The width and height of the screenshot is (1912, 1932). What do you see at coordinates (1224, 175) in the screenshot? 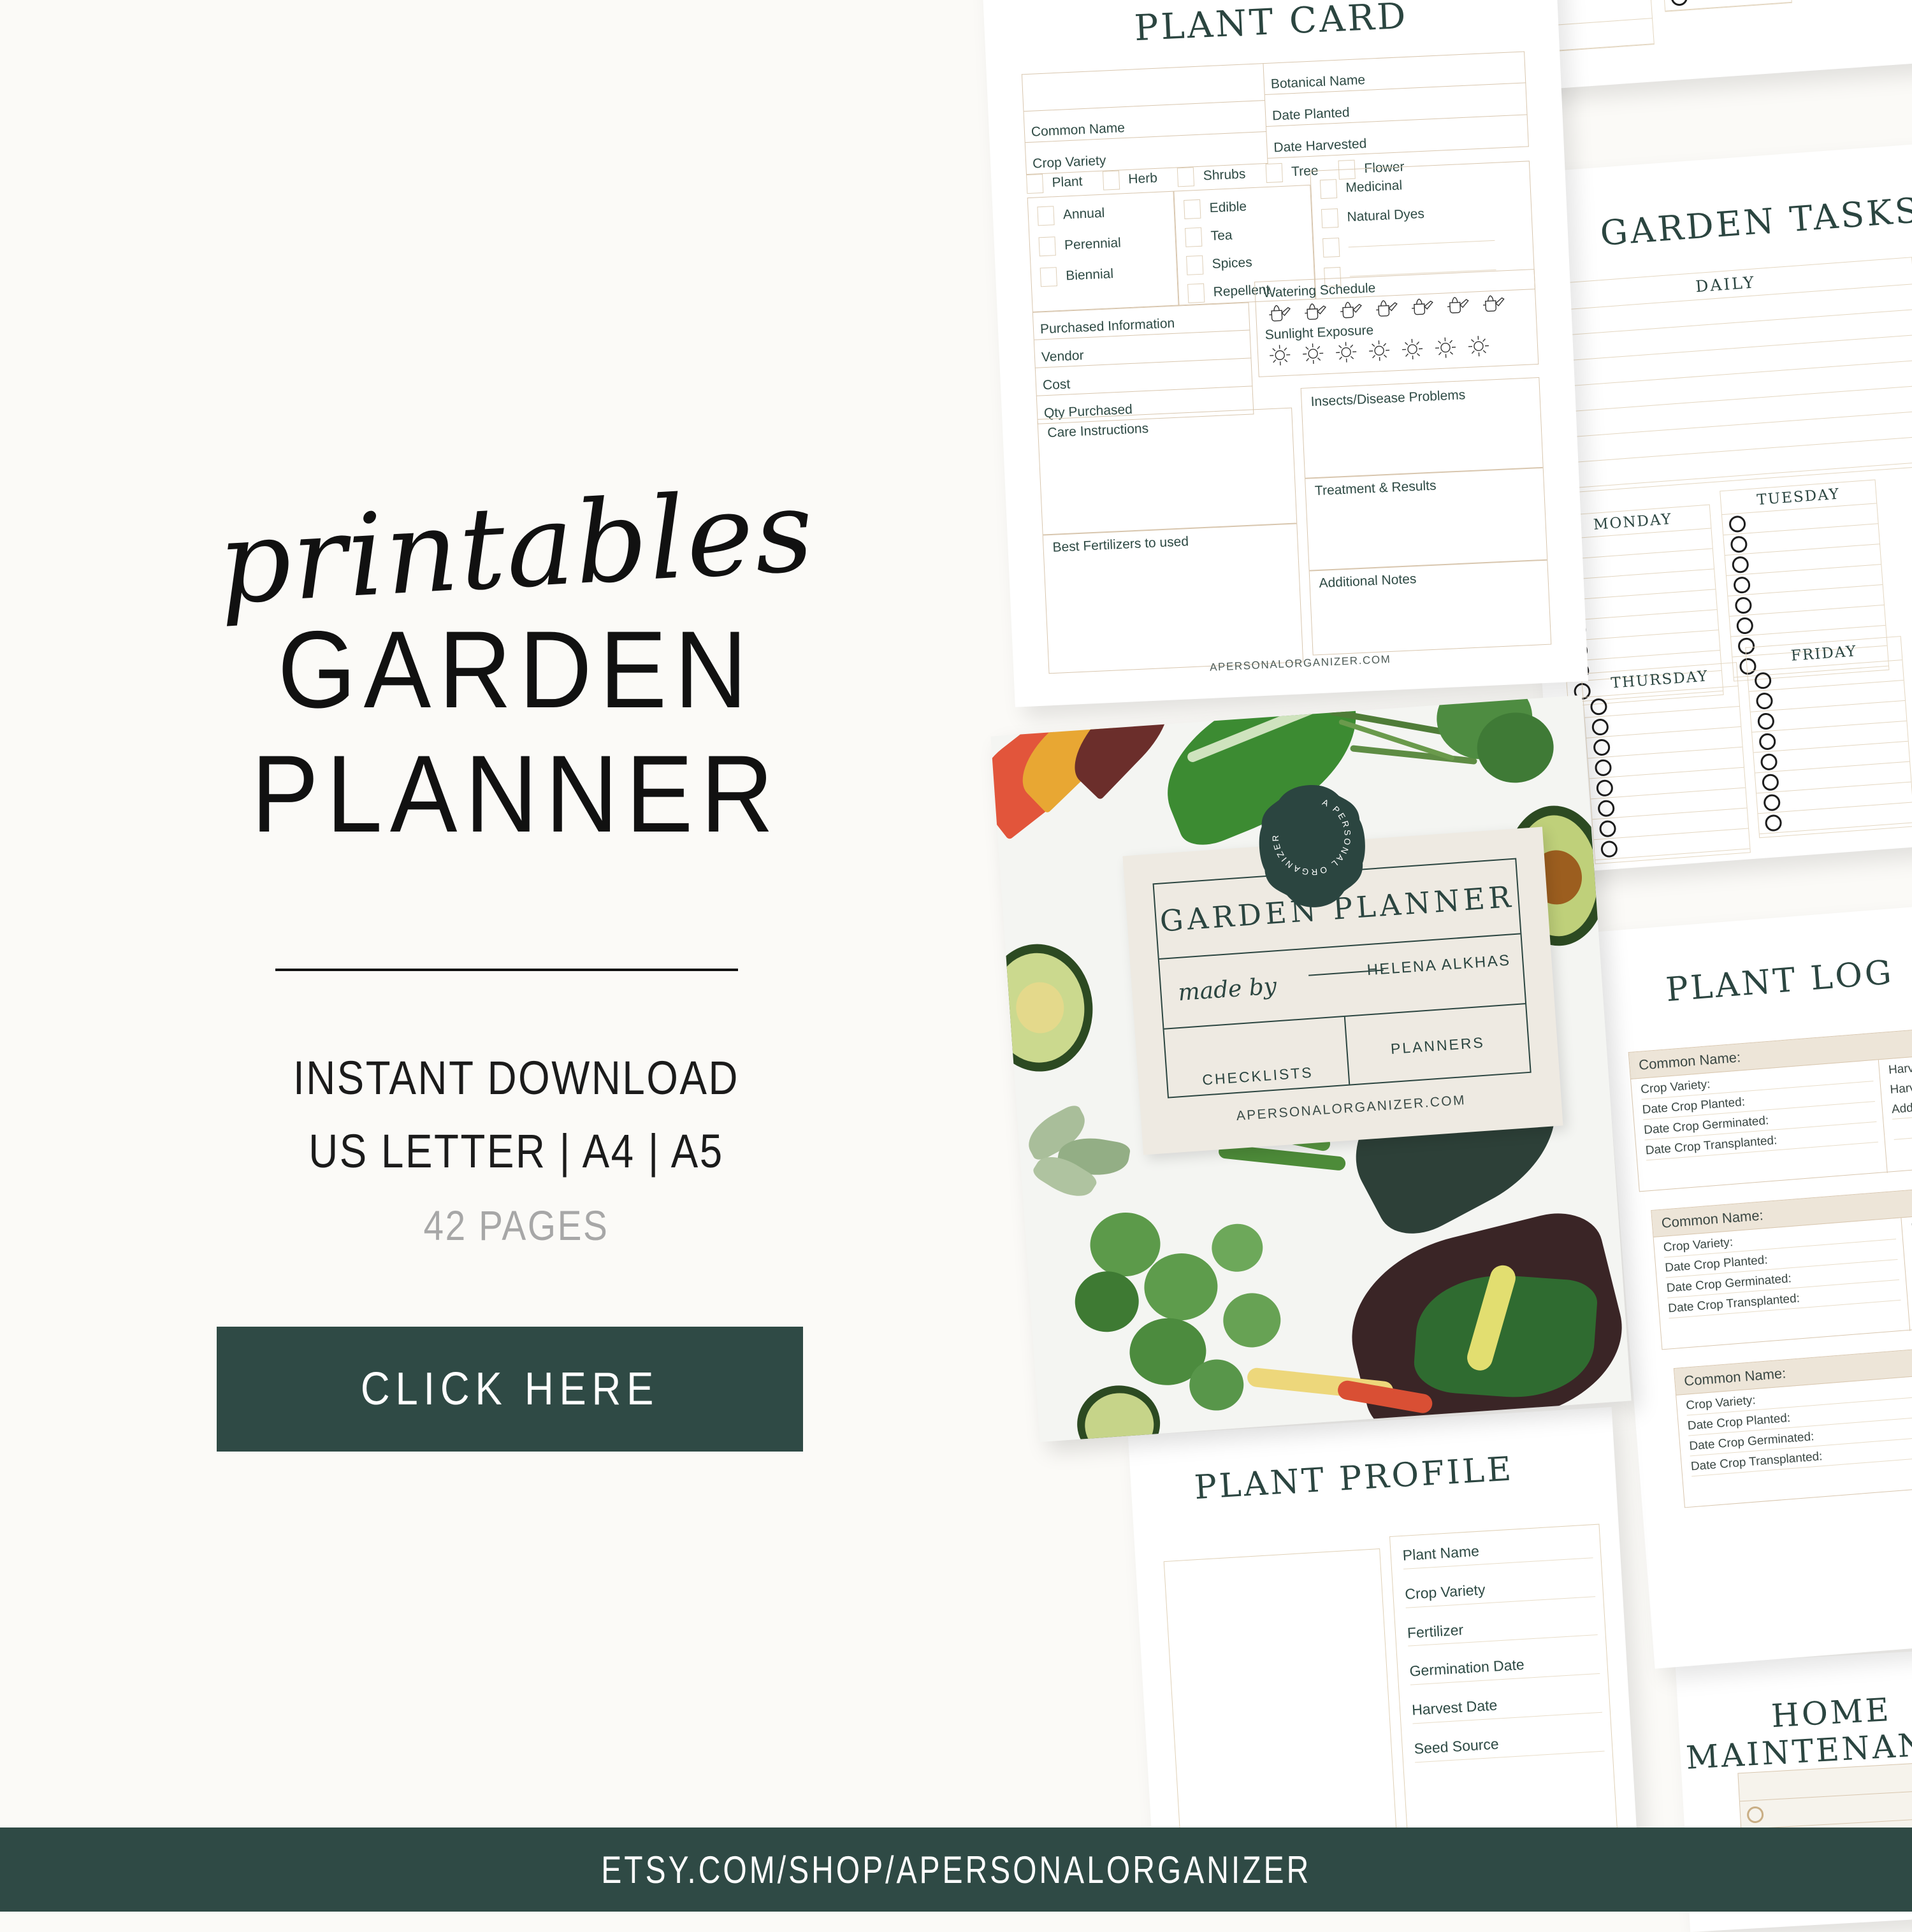
I see `checkbox-label: Shrubs` at bounding box center [1224, 175].